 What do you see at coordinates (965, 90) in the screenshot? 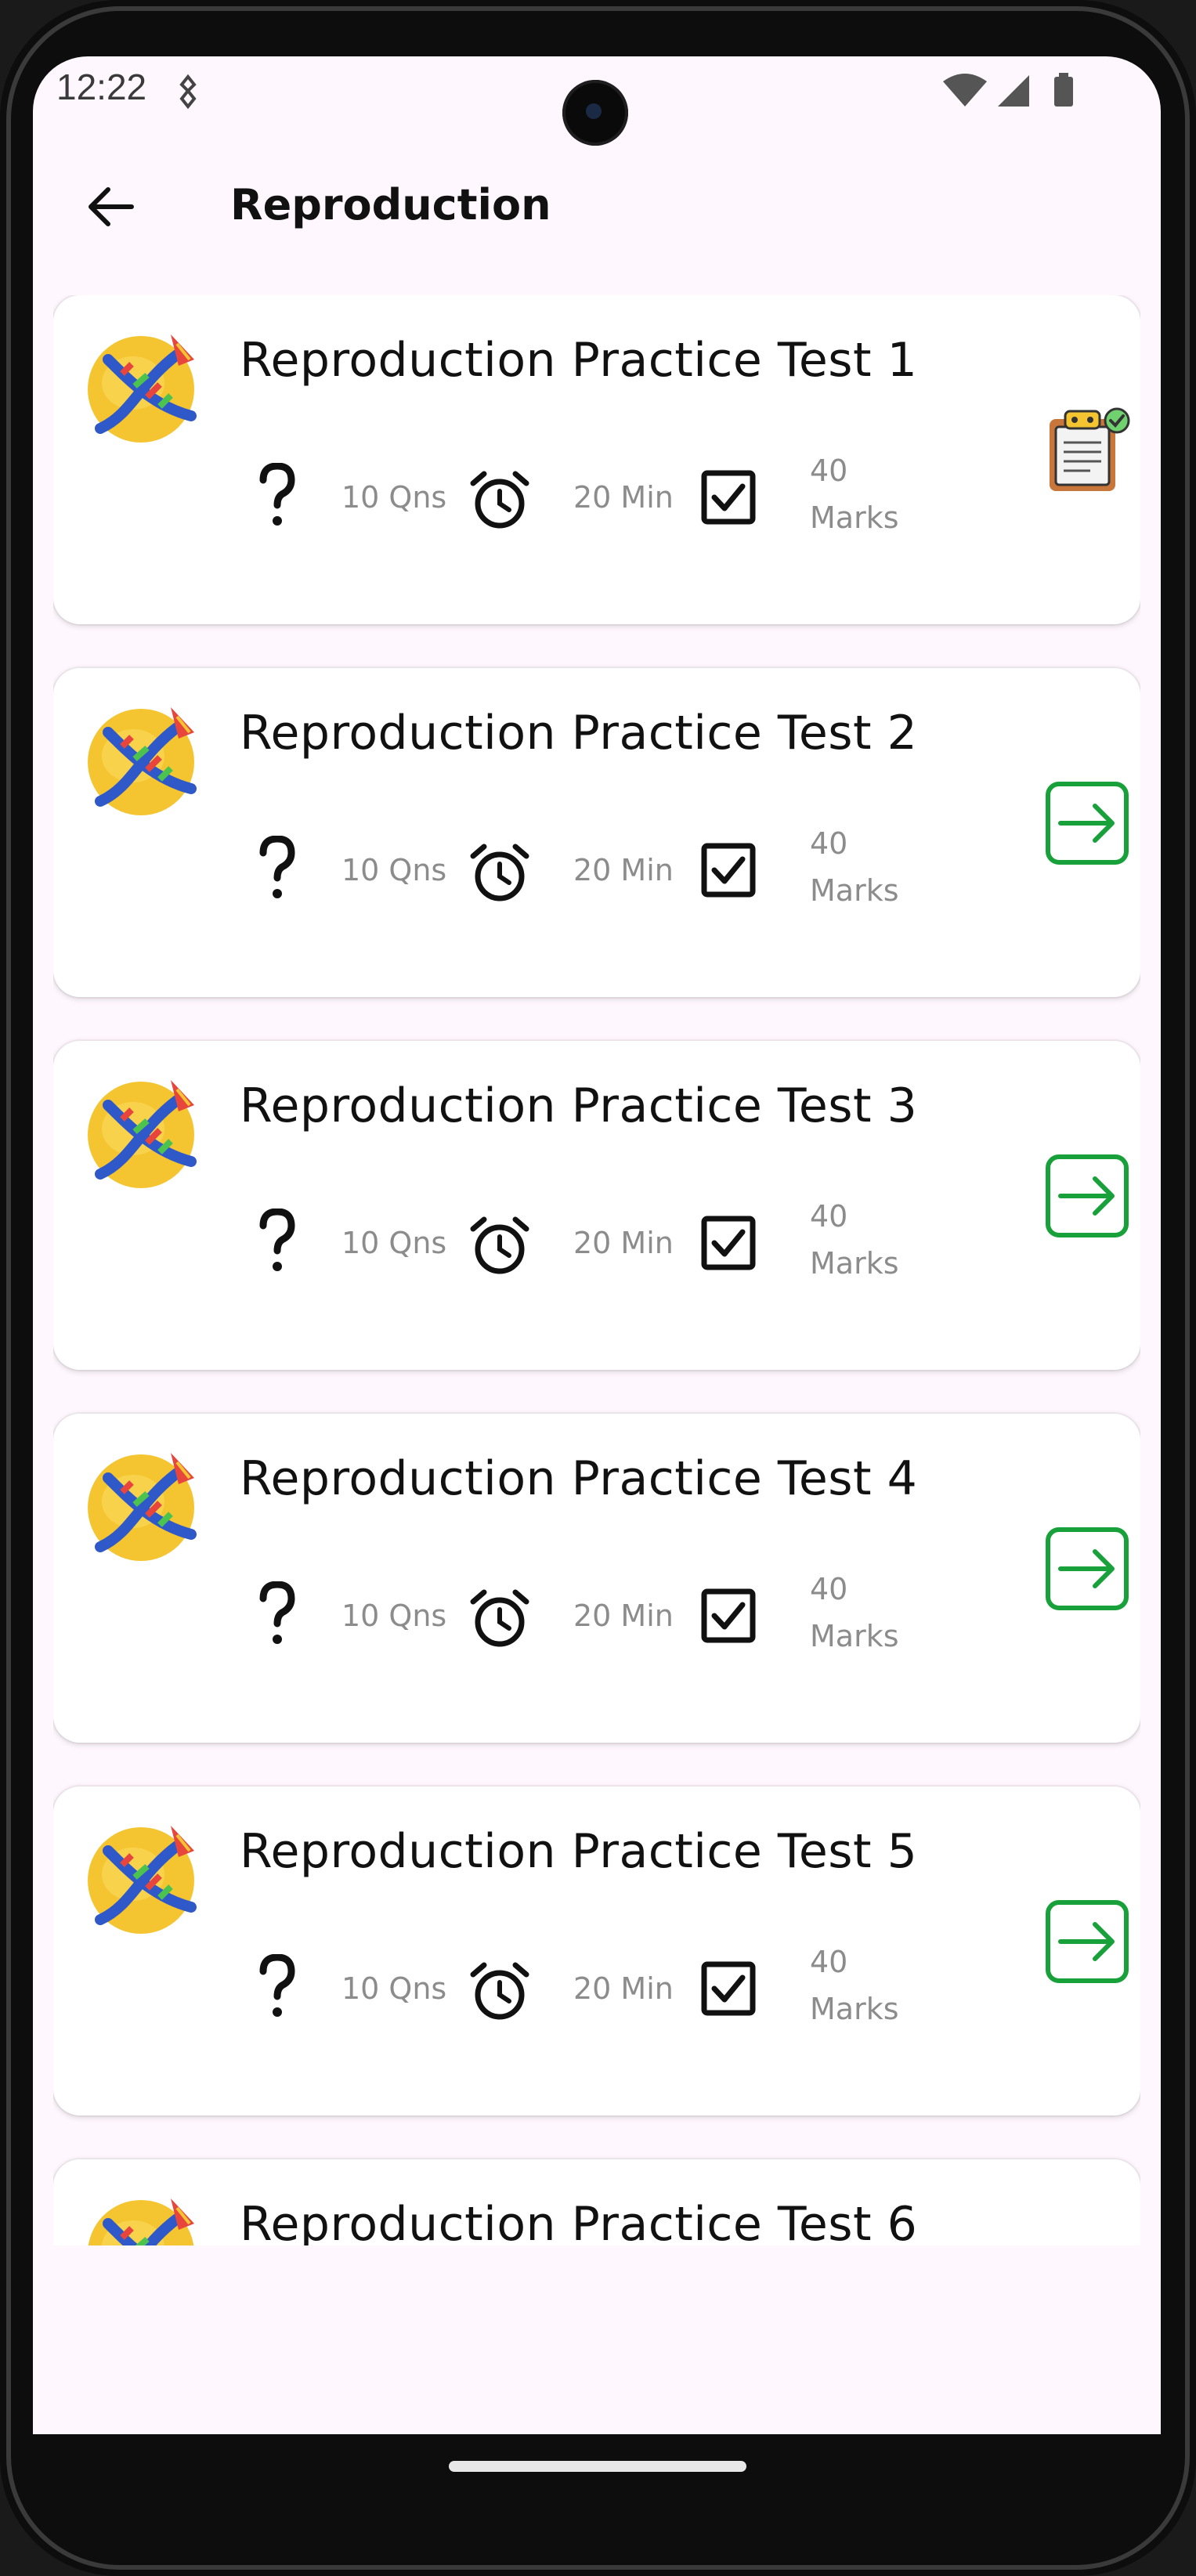
I see `wifi-icon` at bounding box center [965, 90].